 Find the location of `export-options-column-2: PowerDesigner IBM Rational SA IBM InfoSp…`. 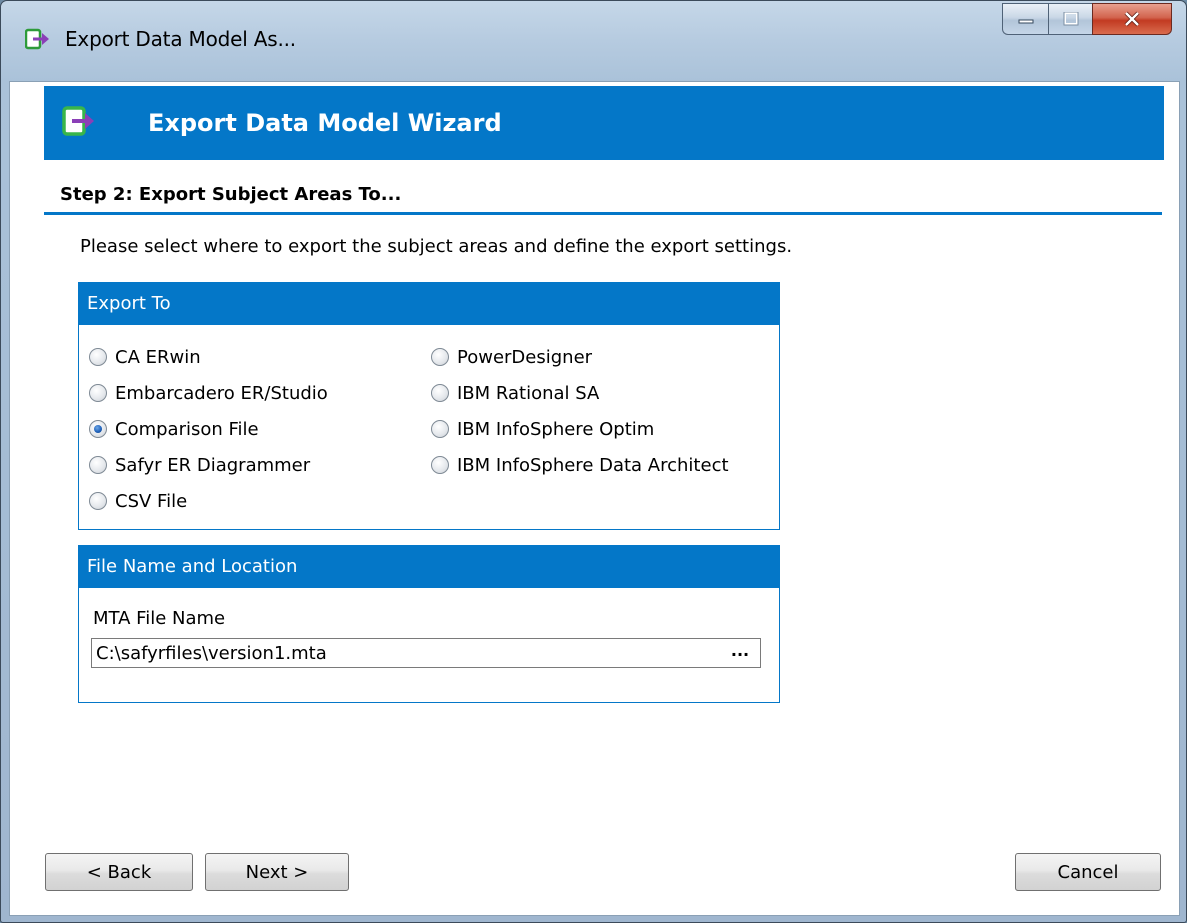

export-options-column-2: PowerDesigner IBM Rational SA IBM InfoSp… is located at coordinates (580, 411).